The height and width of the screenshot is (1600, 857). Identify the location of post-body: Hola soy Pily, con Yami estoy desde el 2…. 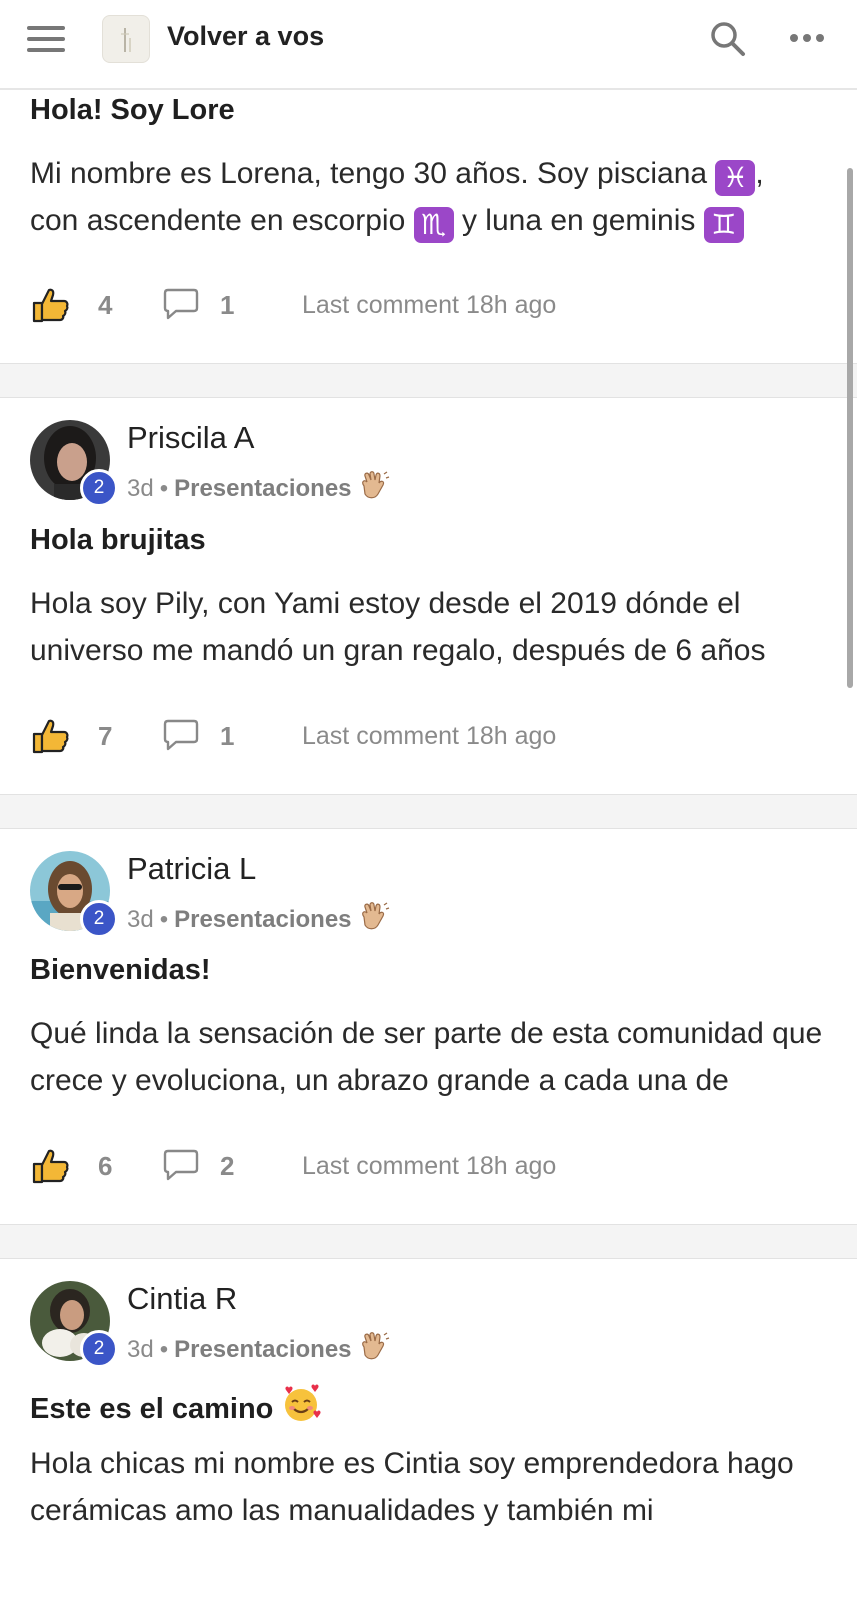
(435, 627).